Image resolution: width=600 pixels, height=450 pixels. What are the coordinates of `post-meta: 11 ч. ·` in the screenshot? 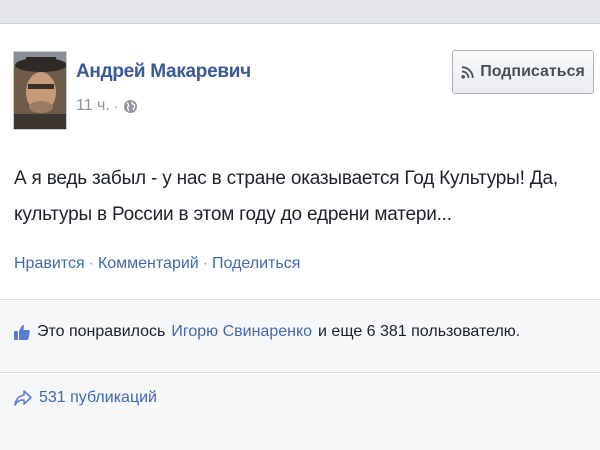 It's located at (107, 106).